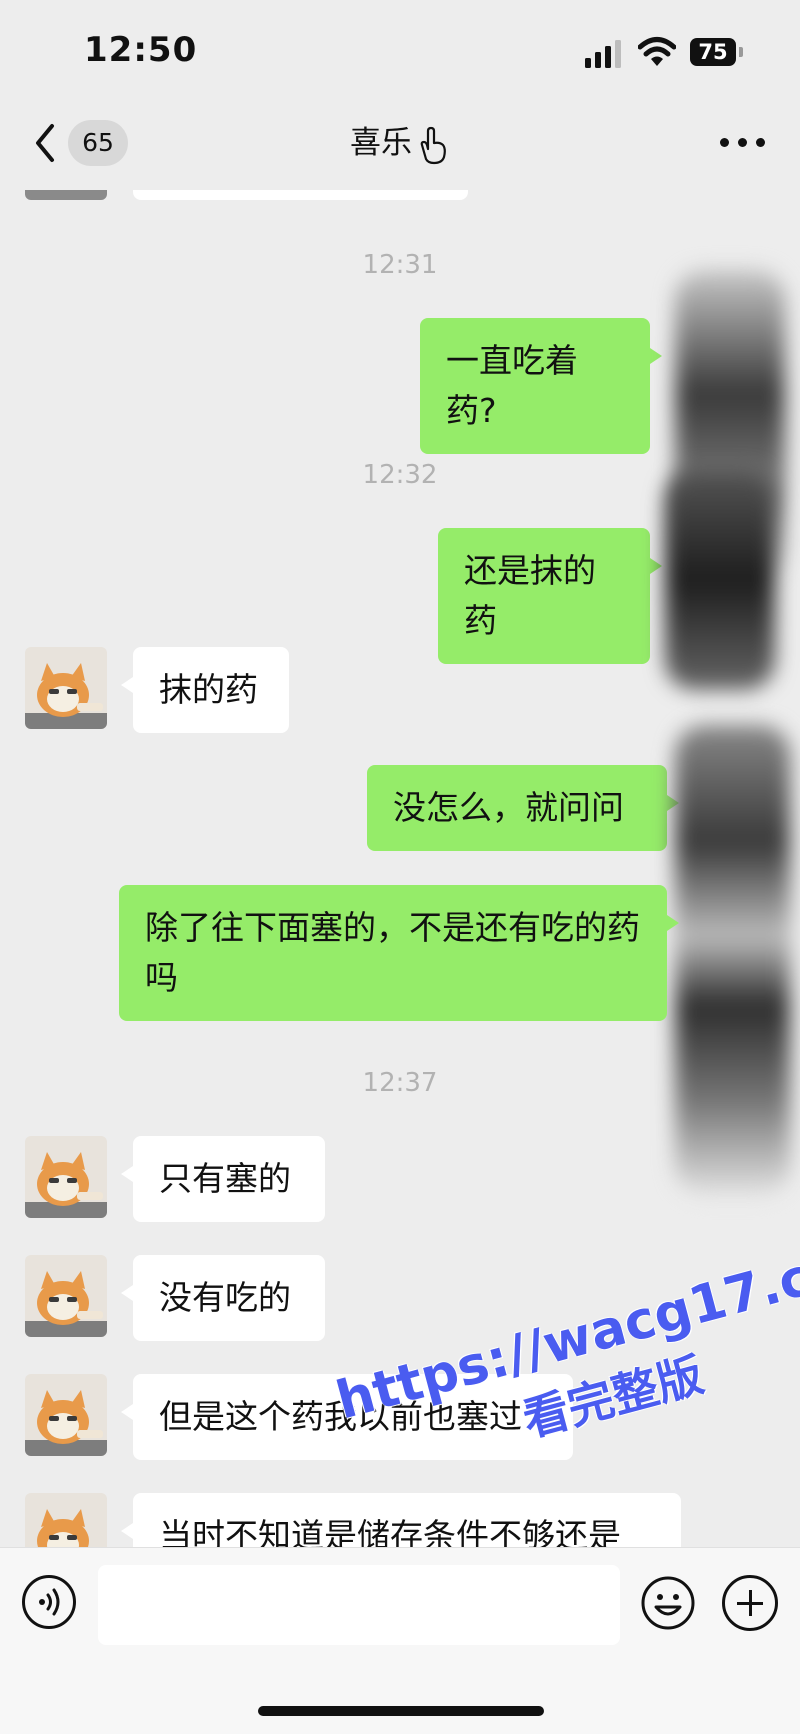 This screenshot has width=800, height=1734. Describe the element at coordinates (381, 143) in the screenshot. I see `chat-title-text: 喜乐` at that location.